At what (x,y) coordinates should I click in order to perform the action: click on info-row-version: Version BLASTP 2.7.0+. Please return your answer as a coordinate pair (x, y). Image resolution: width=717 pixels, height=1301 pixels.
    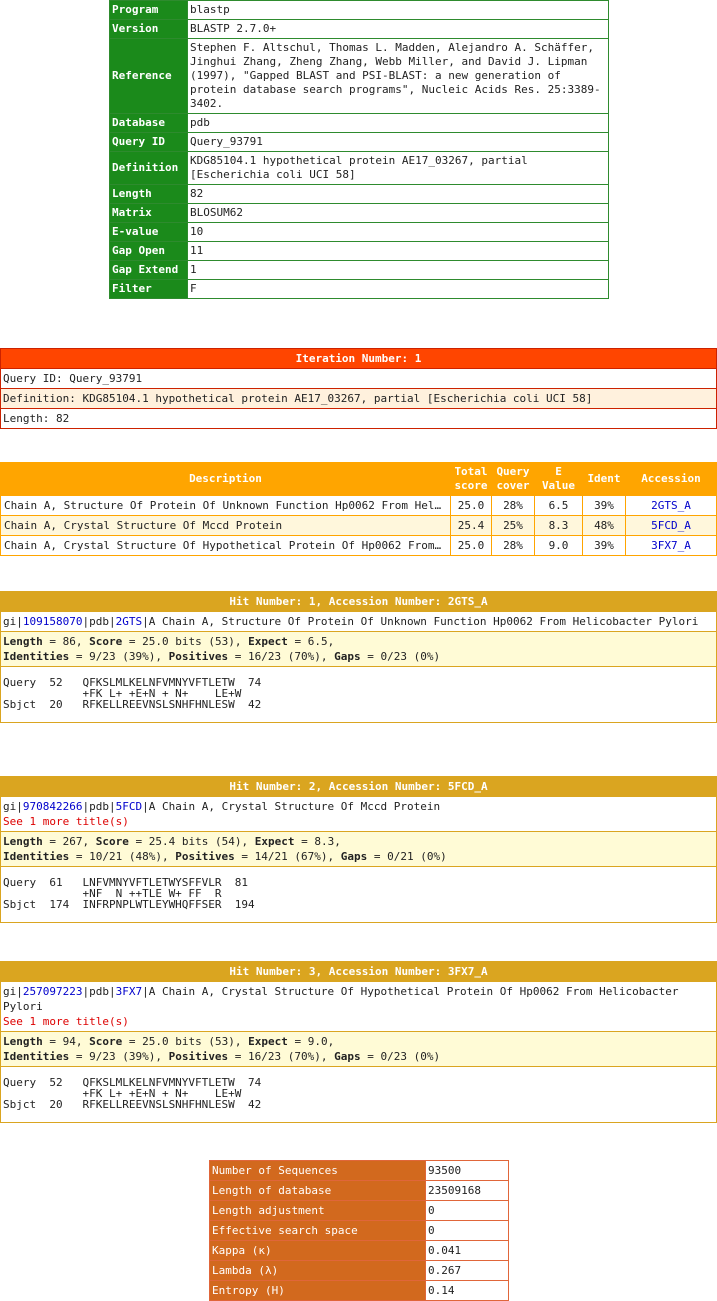
    Looking at the image, I should click on (359, 29).